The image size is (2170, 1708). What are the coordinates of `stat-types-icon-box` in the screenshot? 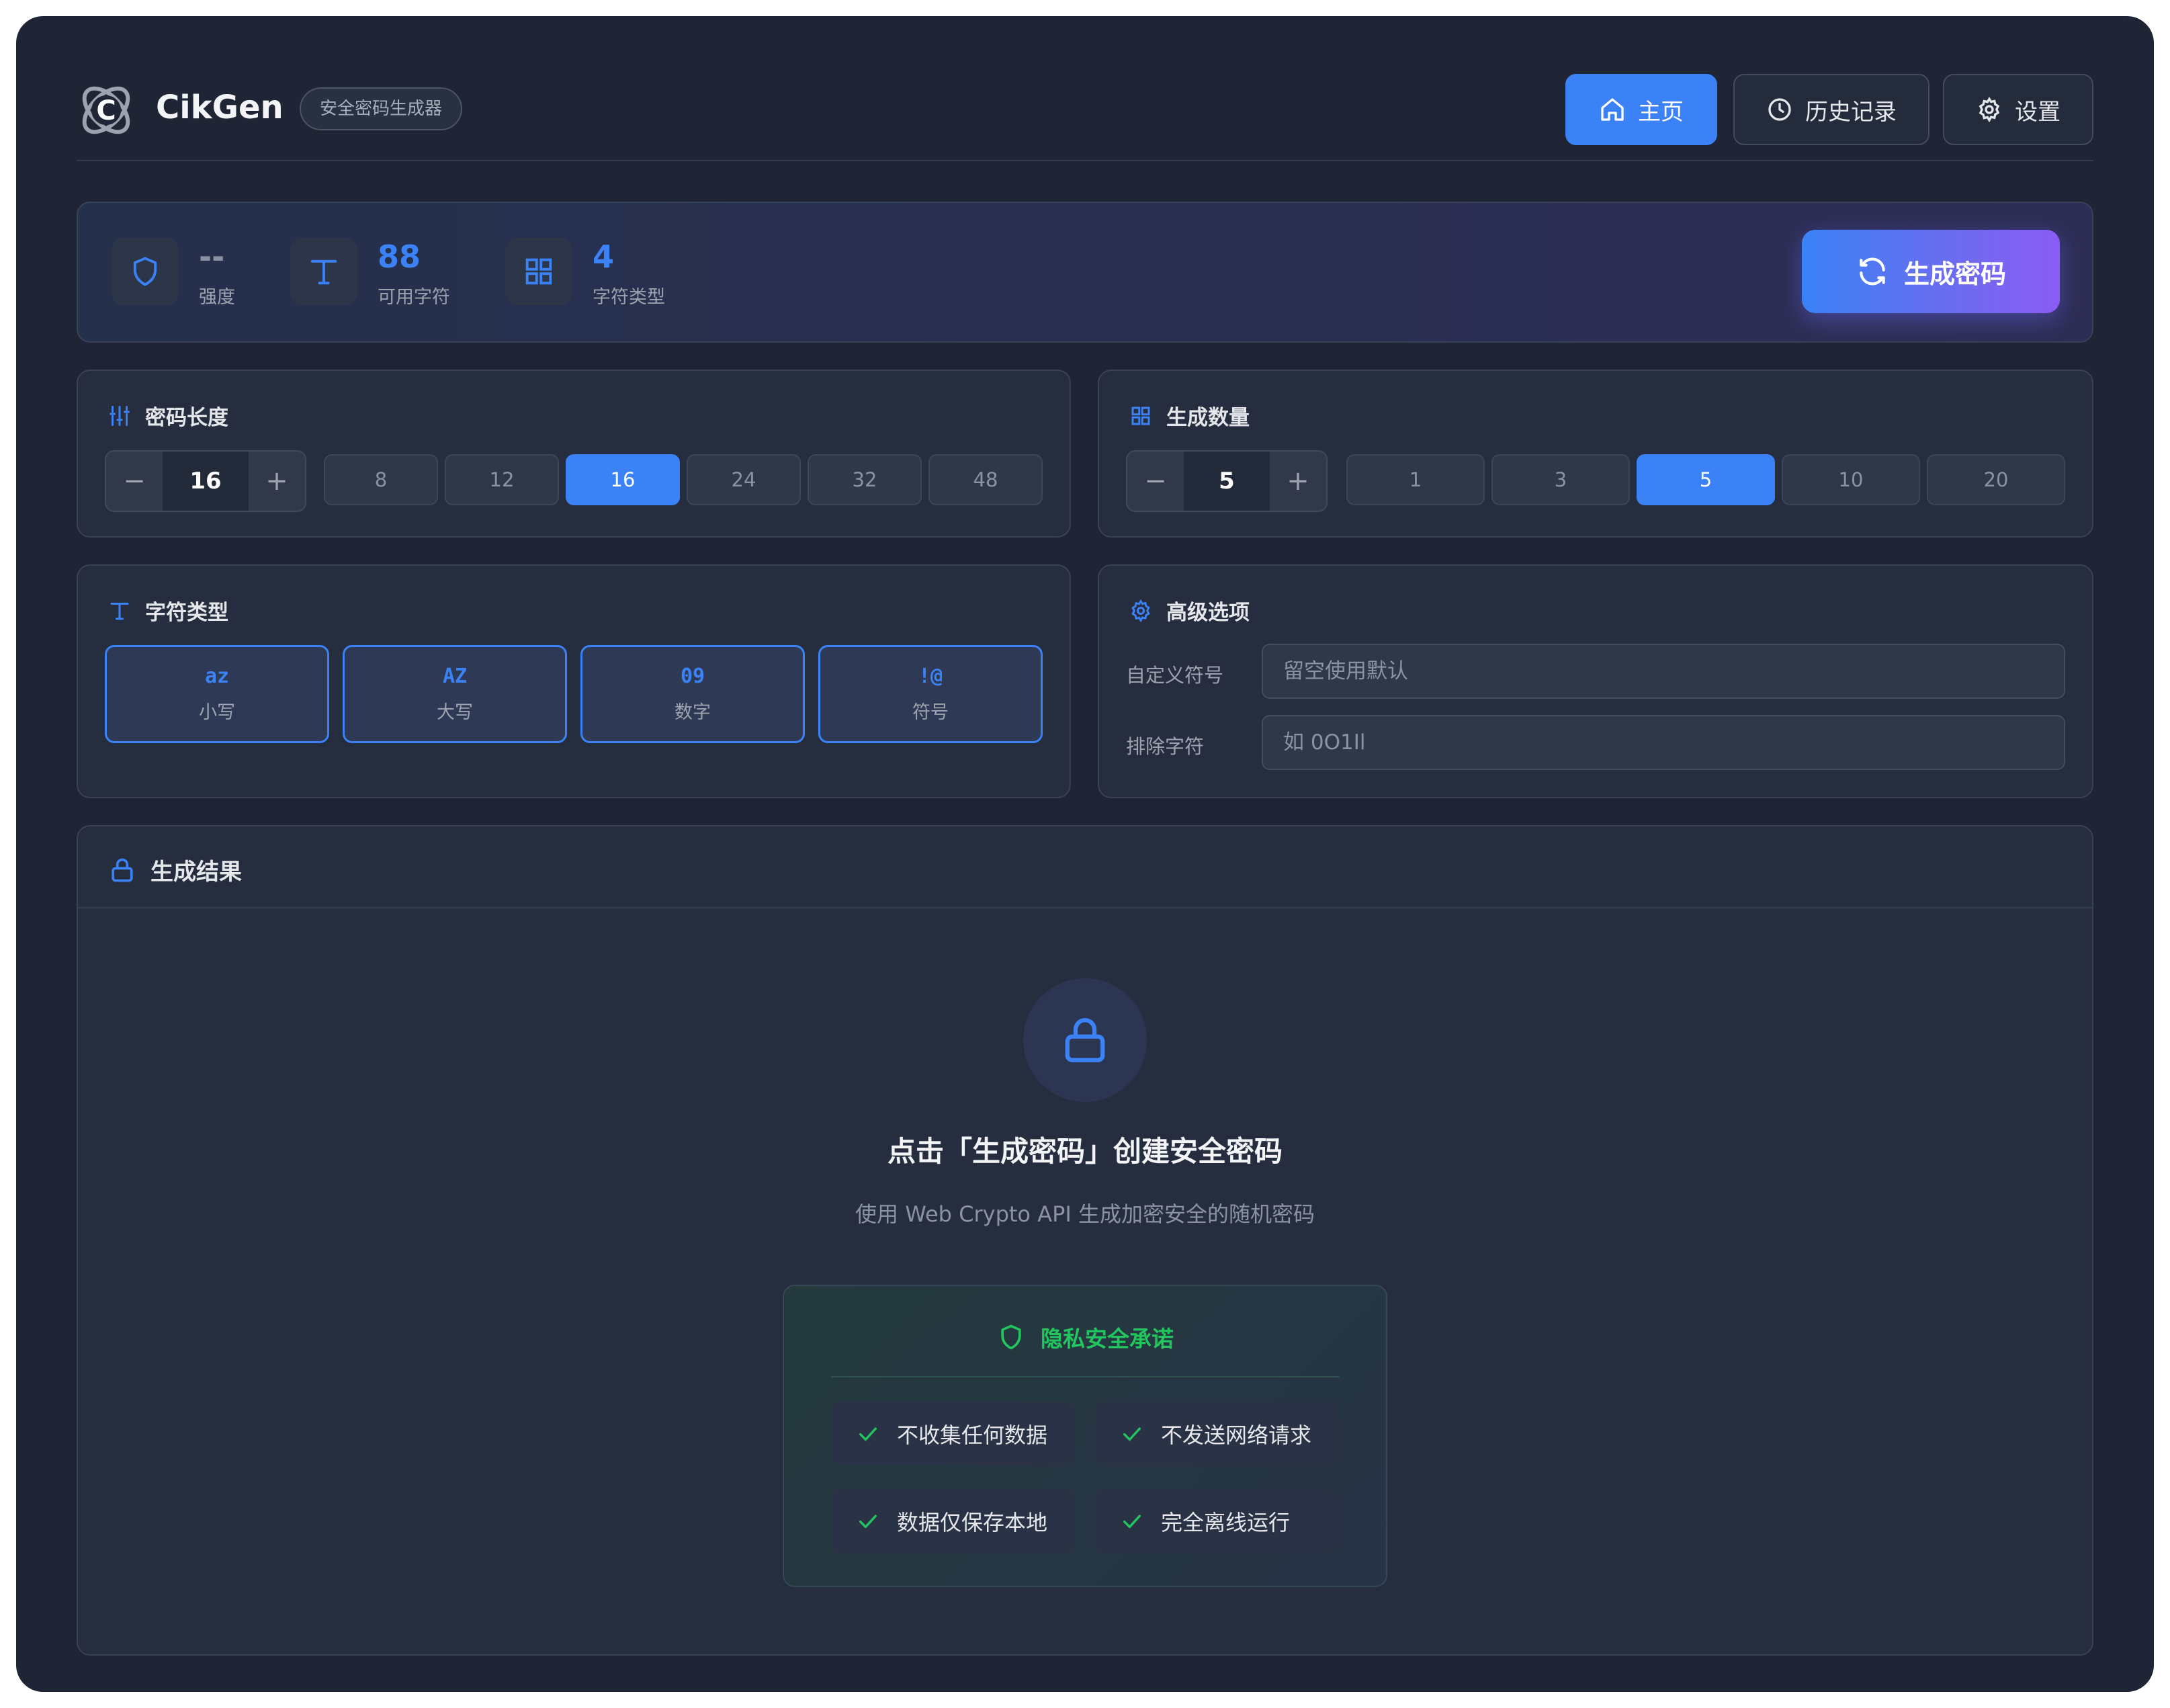 It's located at (538, 271).